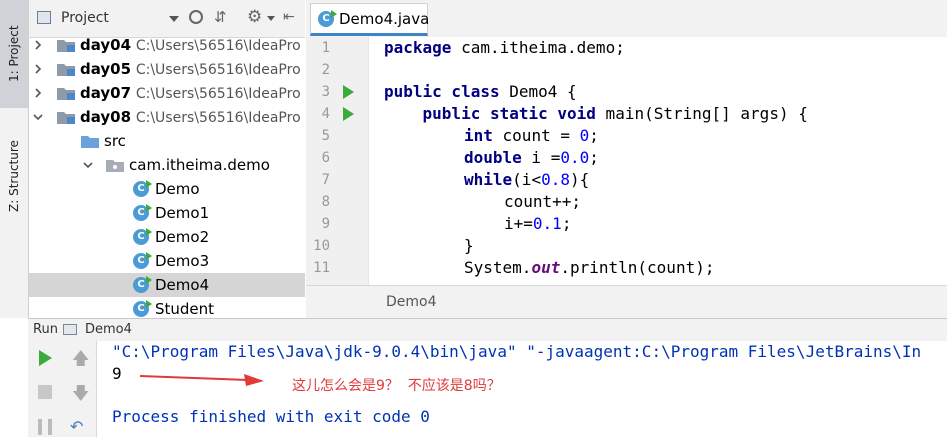 The height and width of the screenshot is (437, 947). What do you see at coordinates (348, 92) in the screenshot?
I see `run-class-gutter-icon` at bounding box center [348, 92].